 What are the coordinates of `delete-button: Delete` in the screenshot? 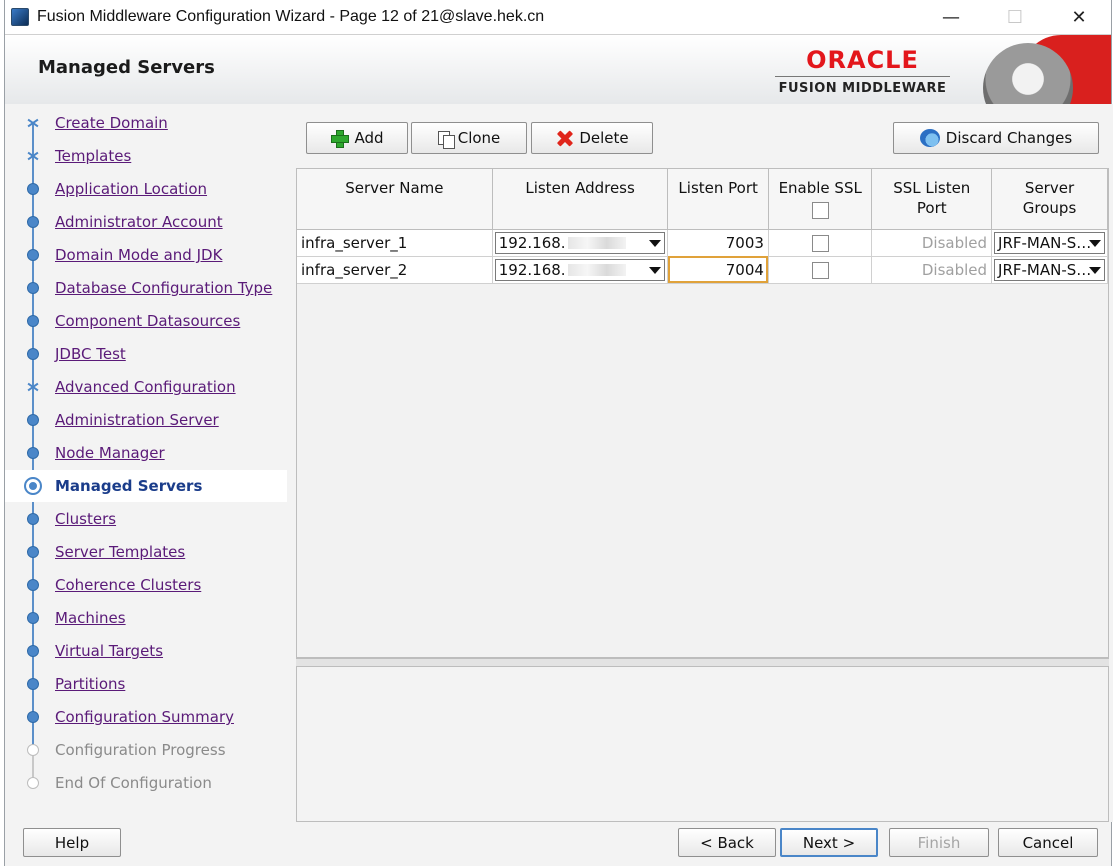 It's located at (592, 138).